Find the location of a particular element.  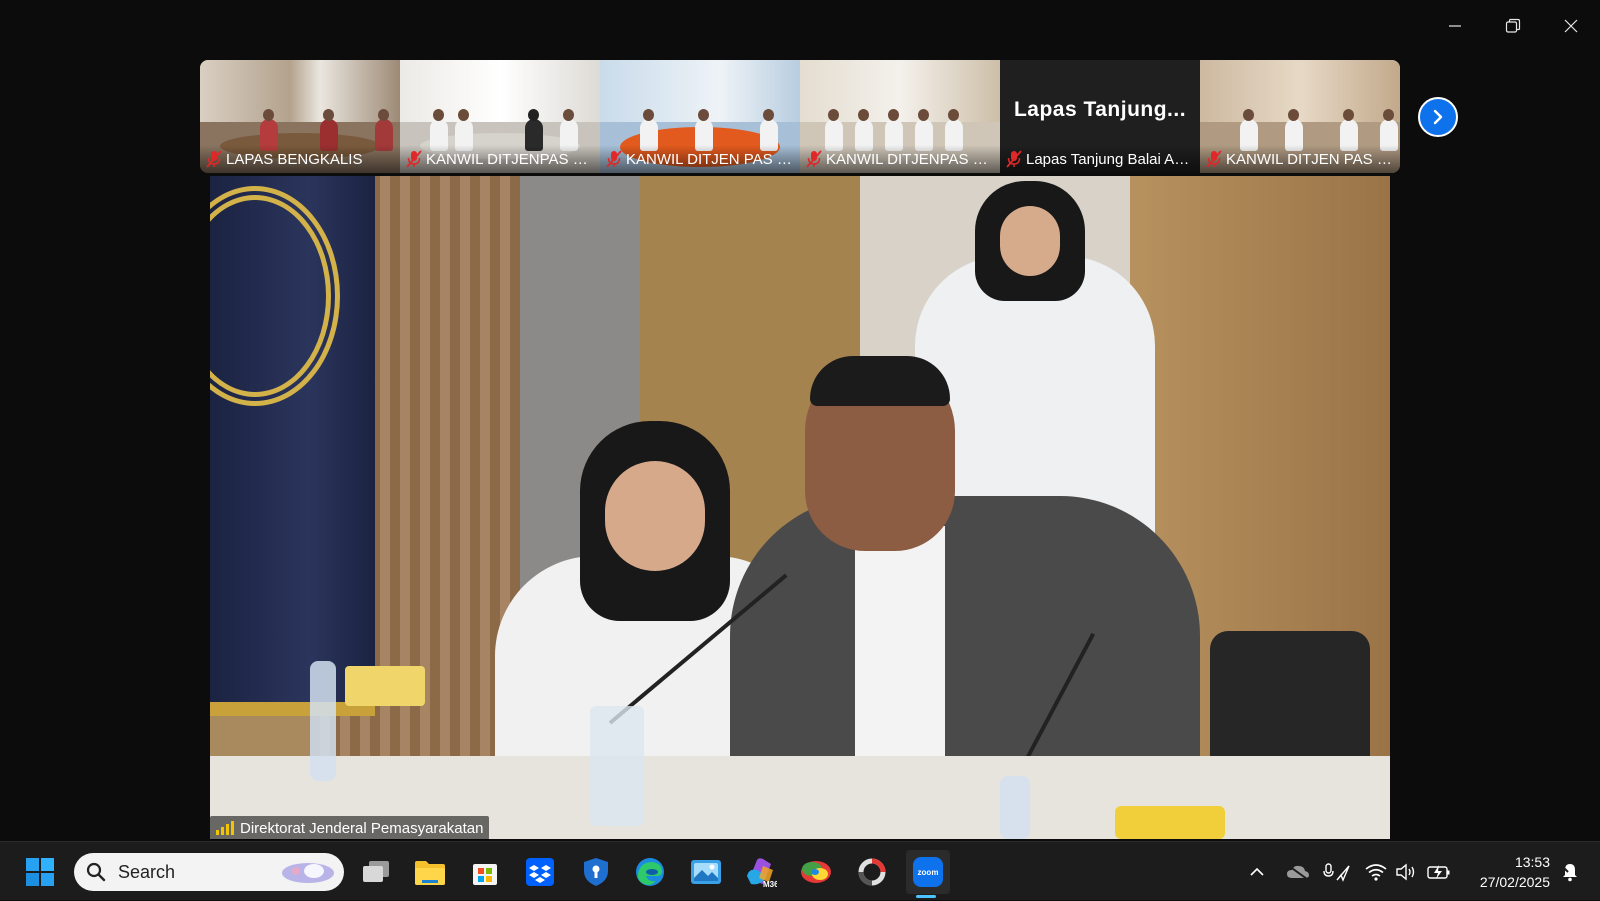

color-wheel-icon is located at coordinates (816, 872).